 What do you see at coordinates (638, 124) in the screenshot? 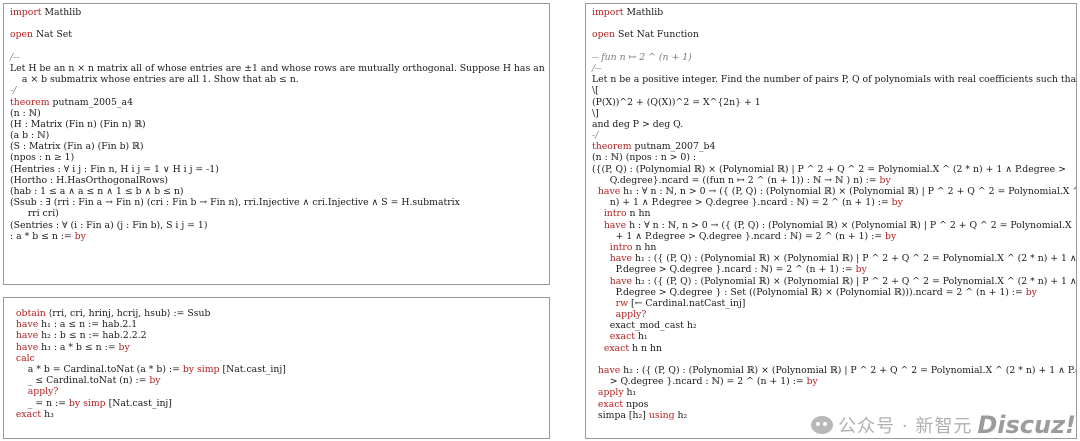
I see `doc-comment-text: and deg P > deg Q.` at bounding box center [638, 124].